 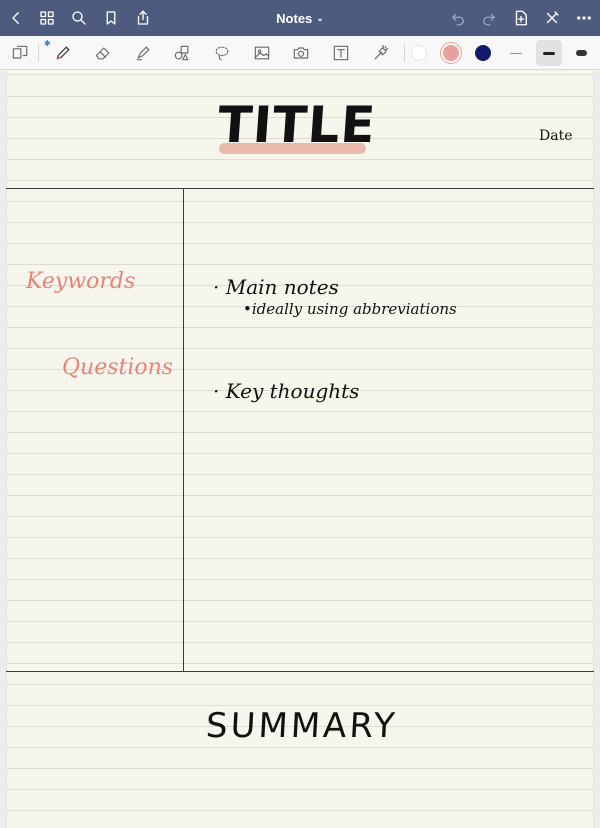 I want to click on more-options-icon, so click(x=584, y=18).